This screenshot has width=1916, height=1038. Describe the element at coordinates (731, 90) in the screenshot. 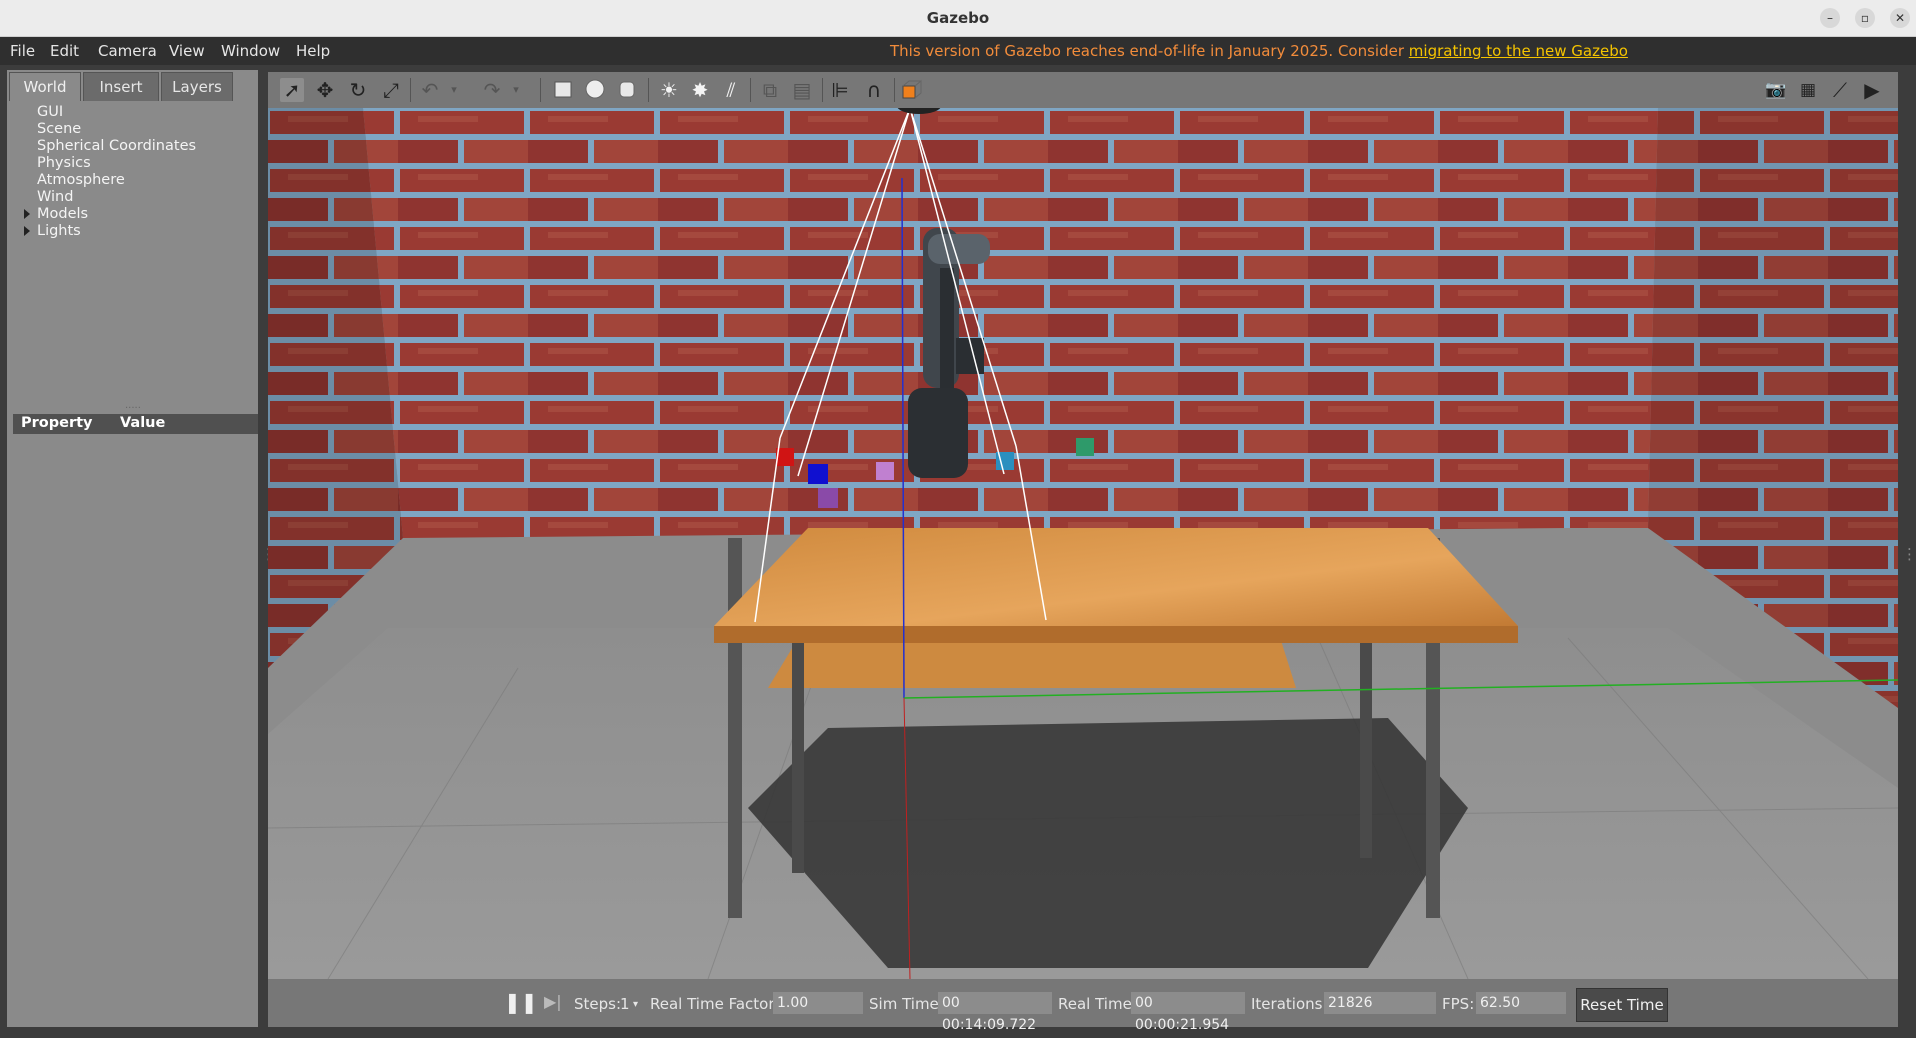

I see `directional-light-icon: ⫽` at that location.